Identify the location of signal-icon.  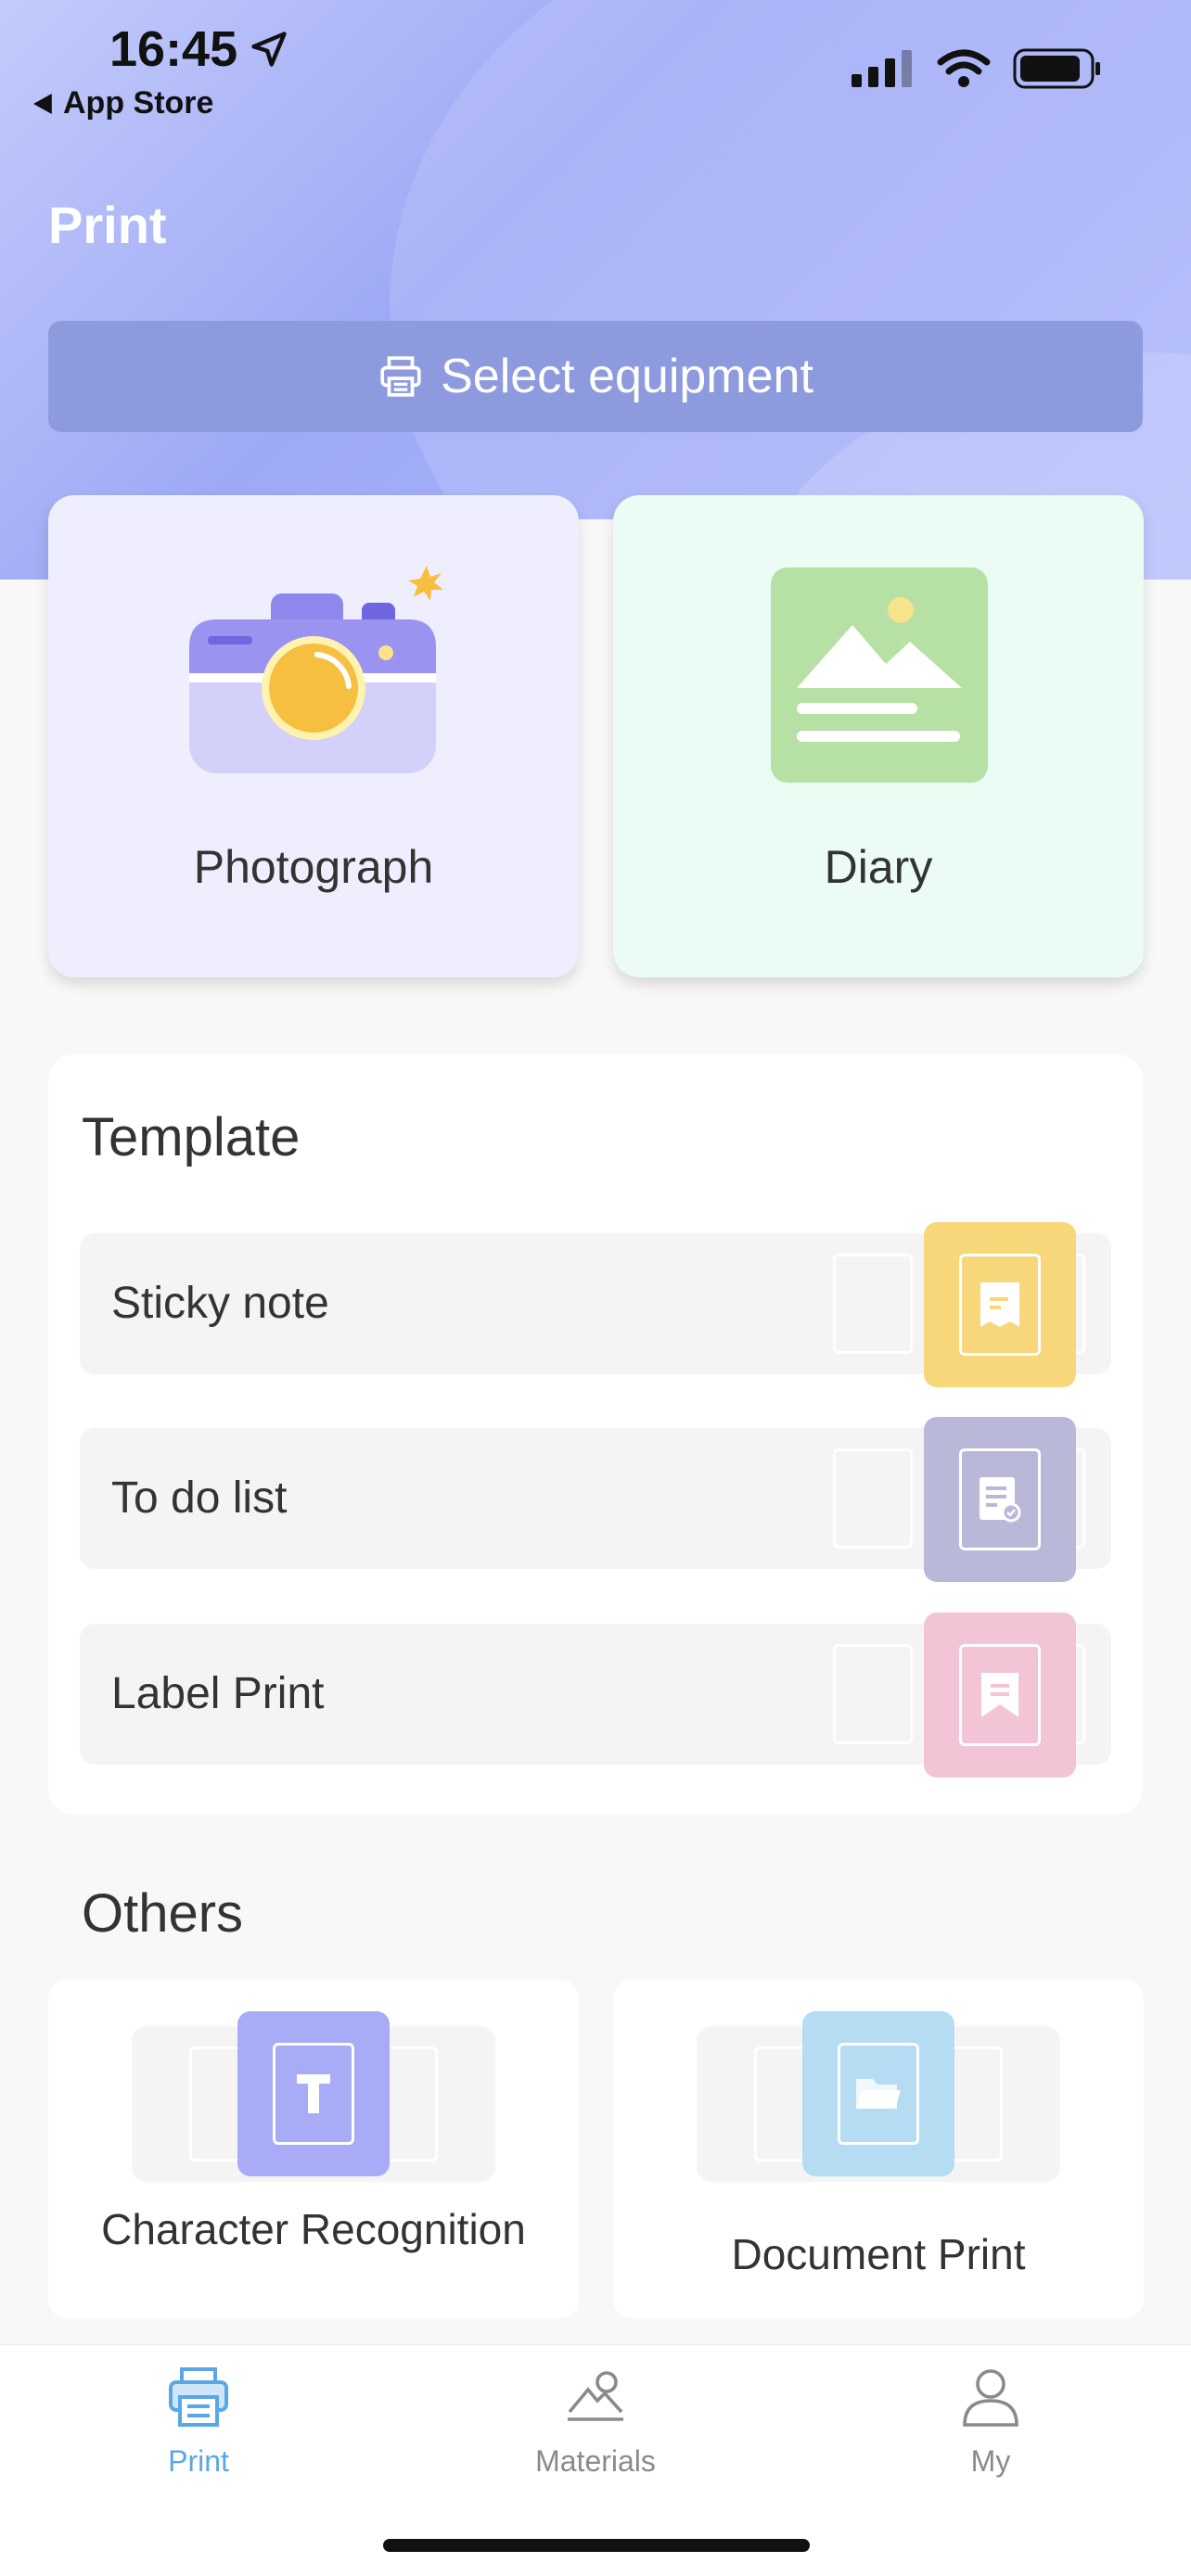
(882, 68).